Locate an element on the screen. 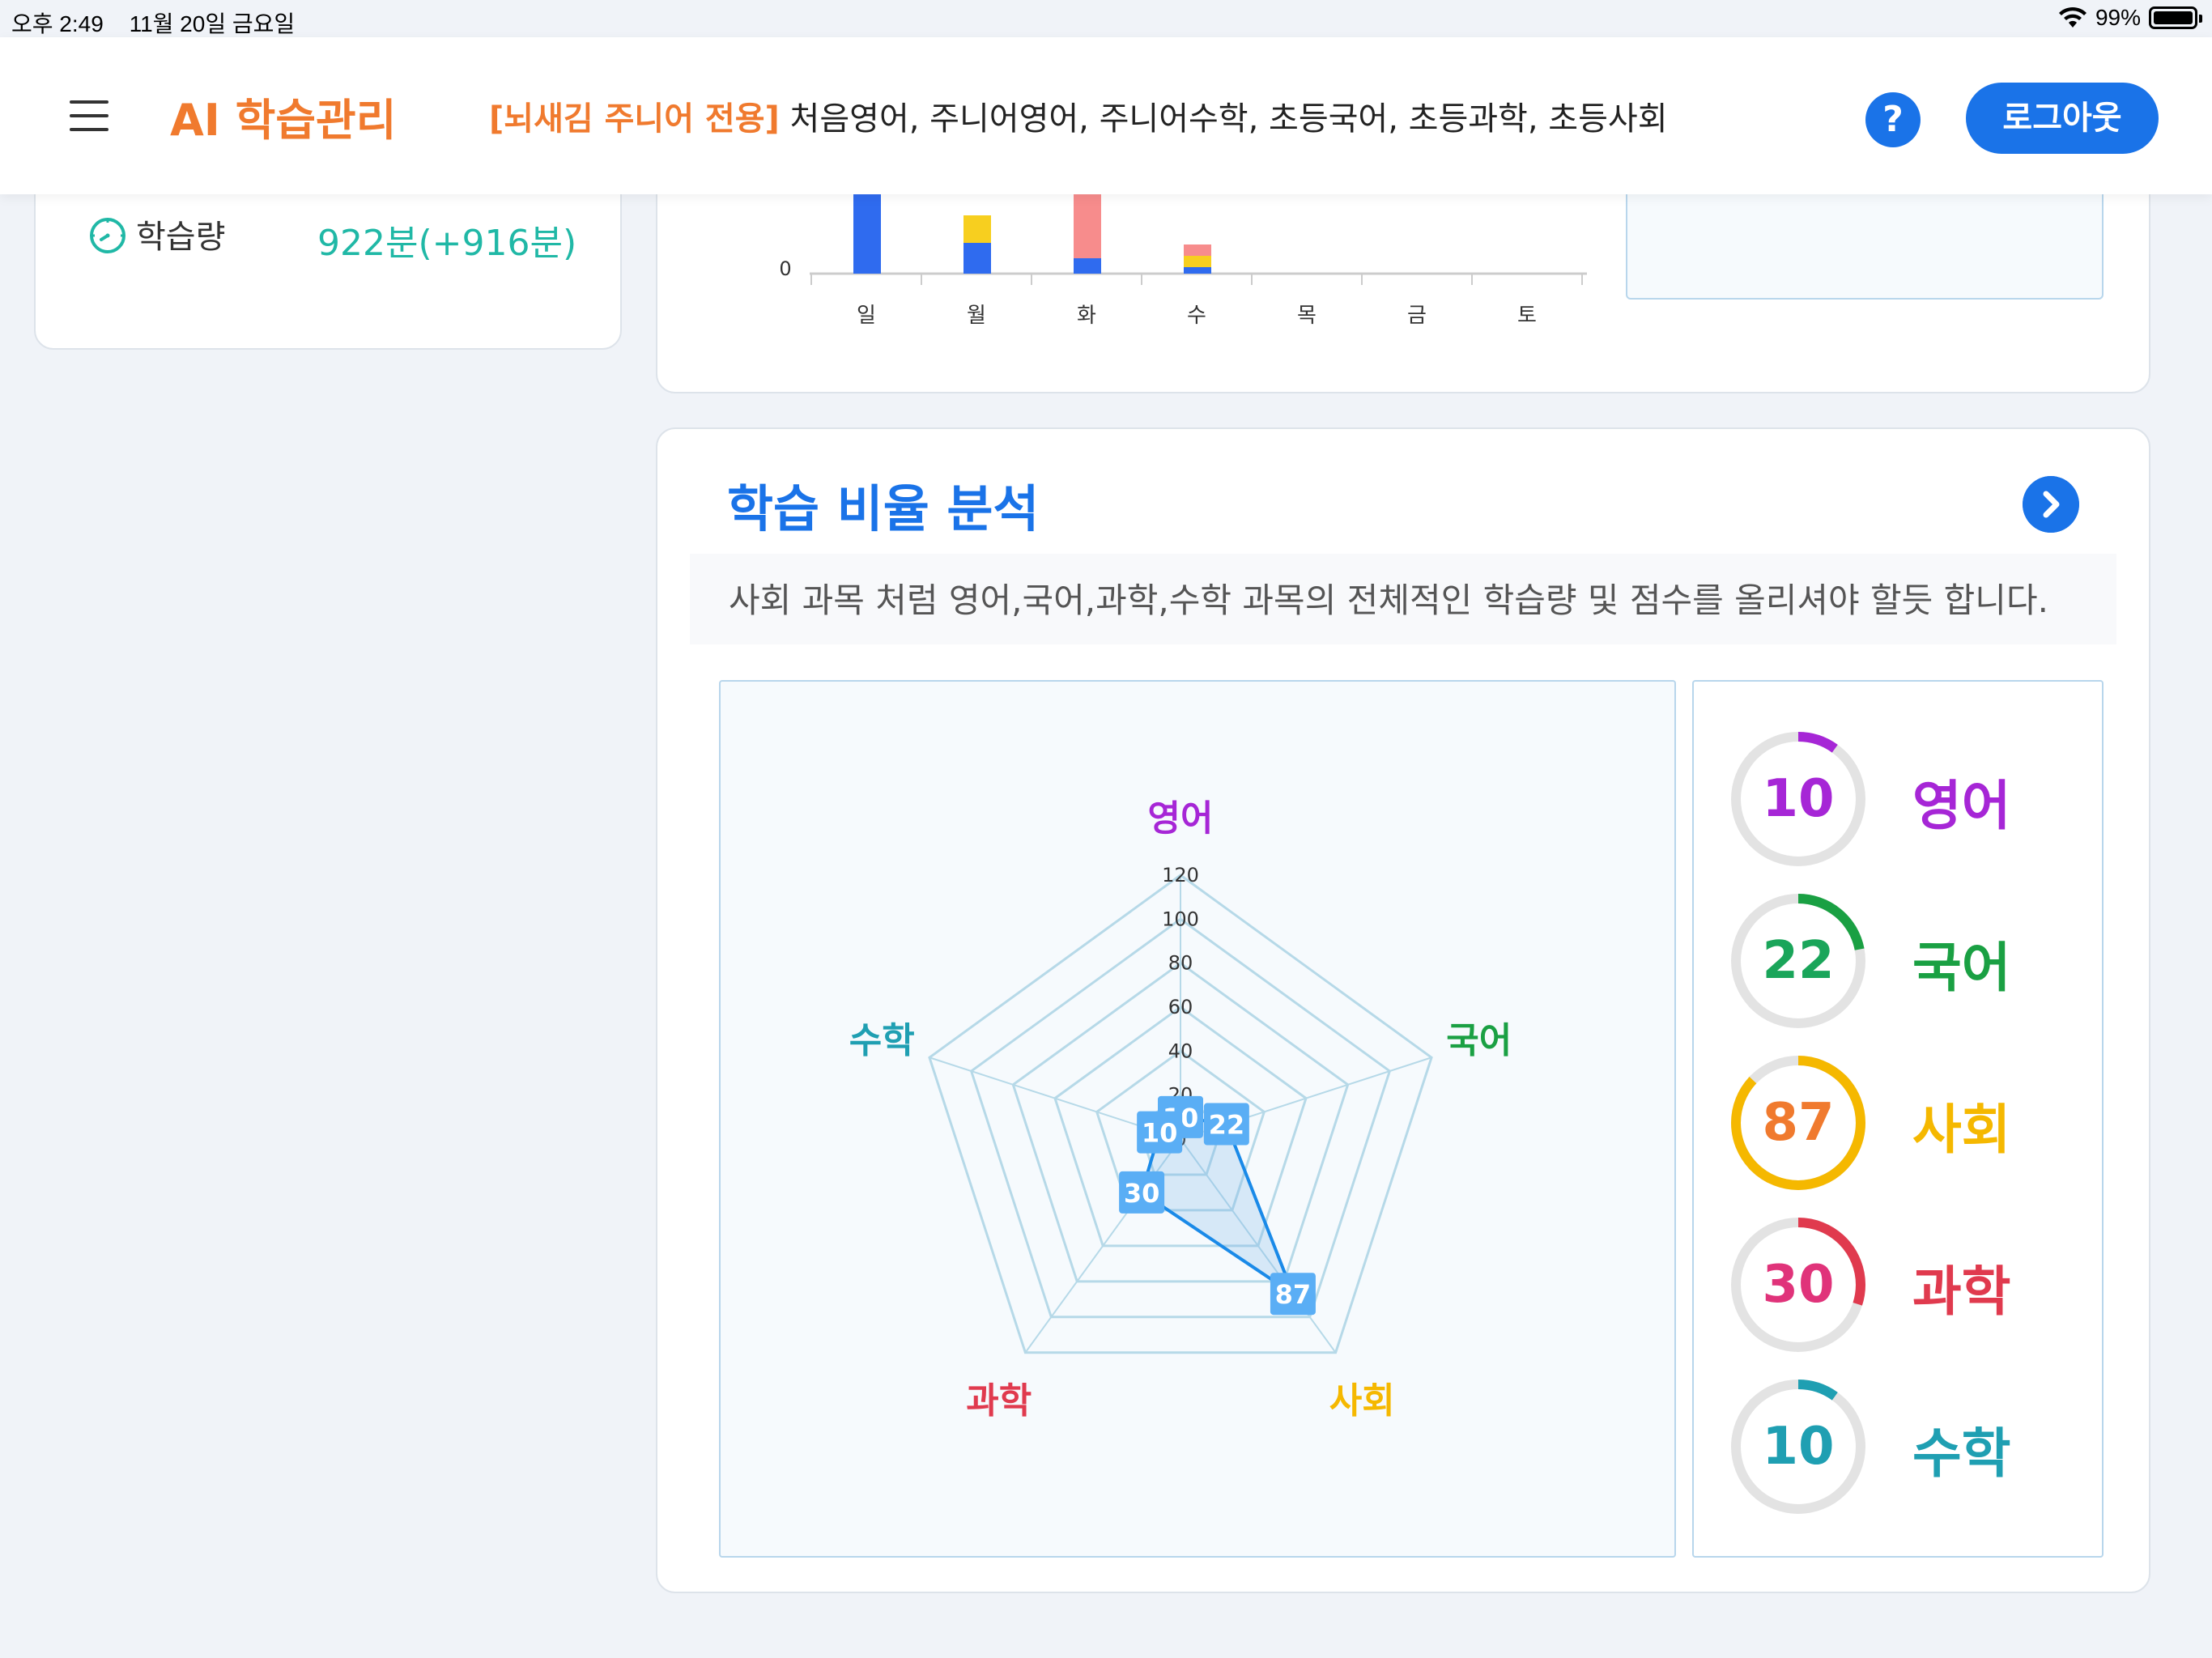 The width and height of the screenshot is (2212, 1658). clock-icon is located at coordinates (108, 235).